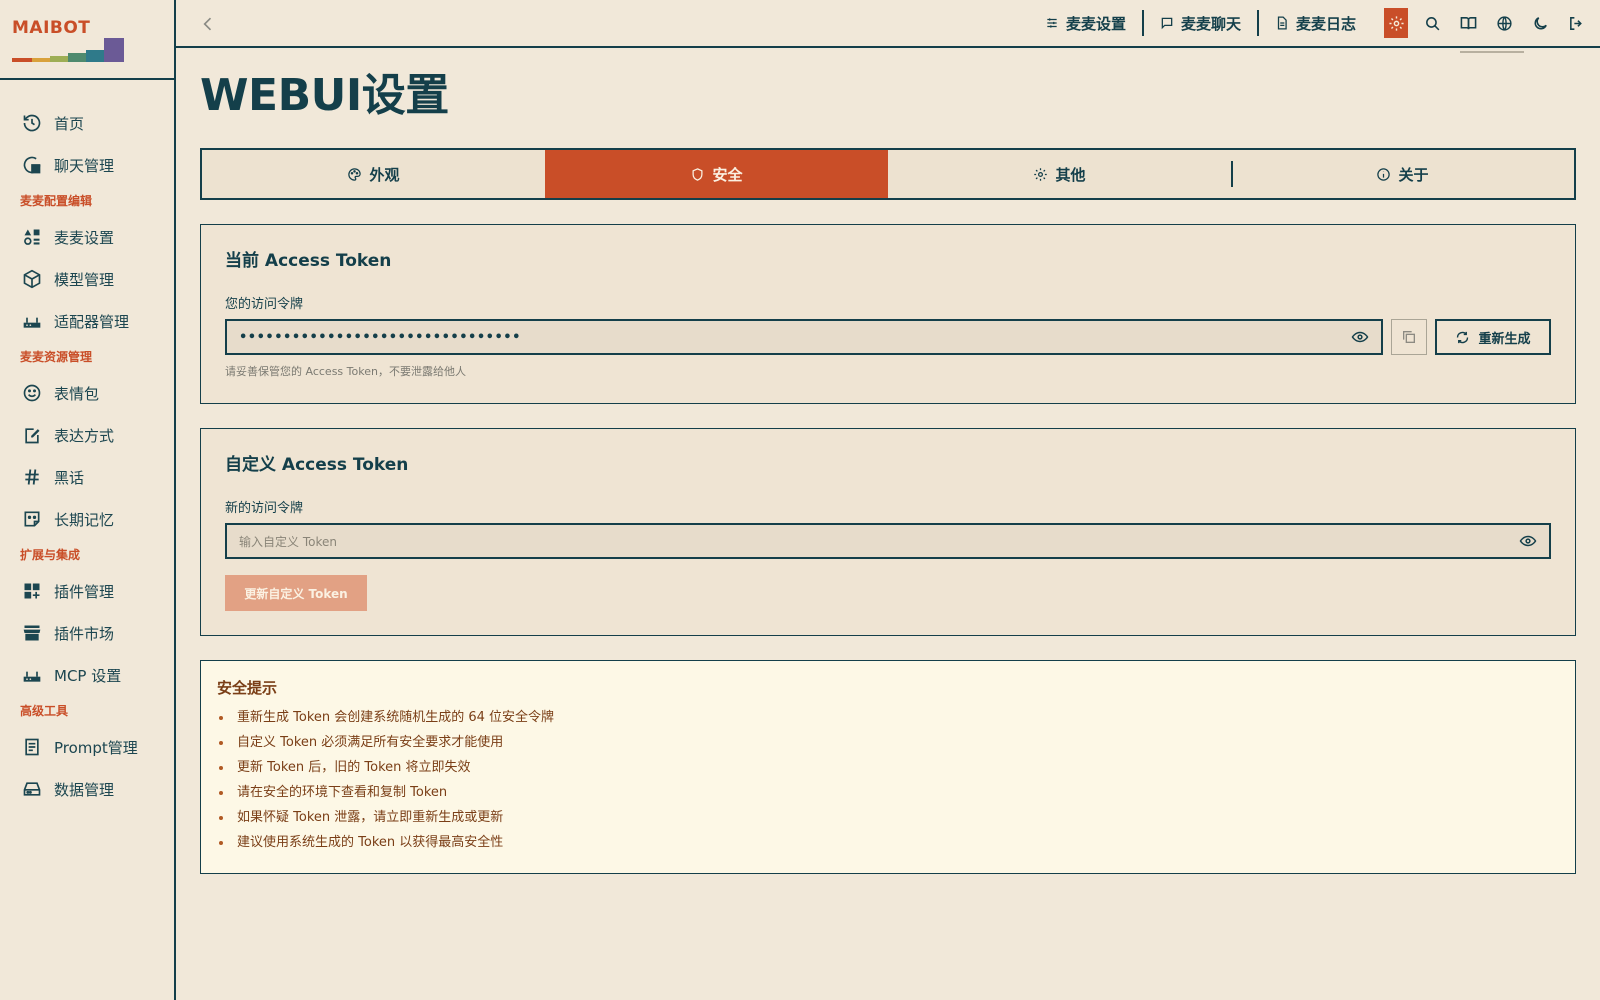  Describe the element at coordinates (888, 792) in the screenshot. I see `list-item: 请在安全的环境下查看和复制 Token` at that location.